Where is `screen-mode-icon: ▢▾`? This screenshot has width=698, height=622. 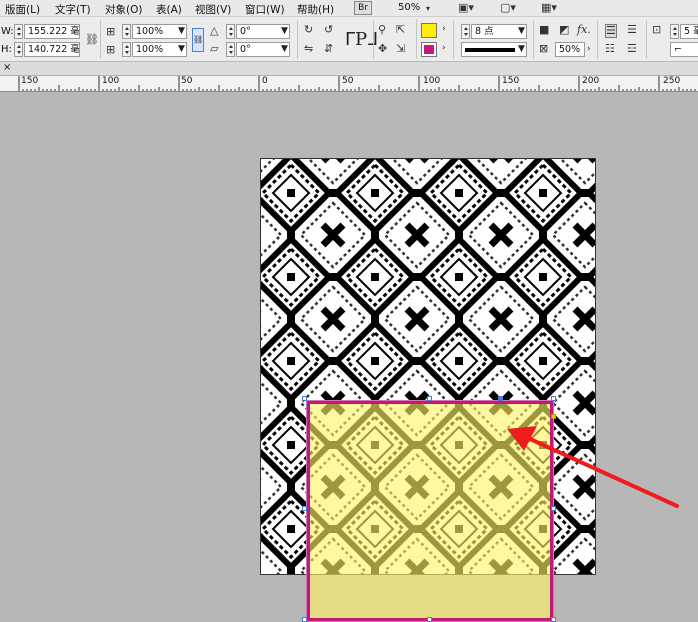 screen-mode-icon: ▢▾ is located at coordinates (508, 8).